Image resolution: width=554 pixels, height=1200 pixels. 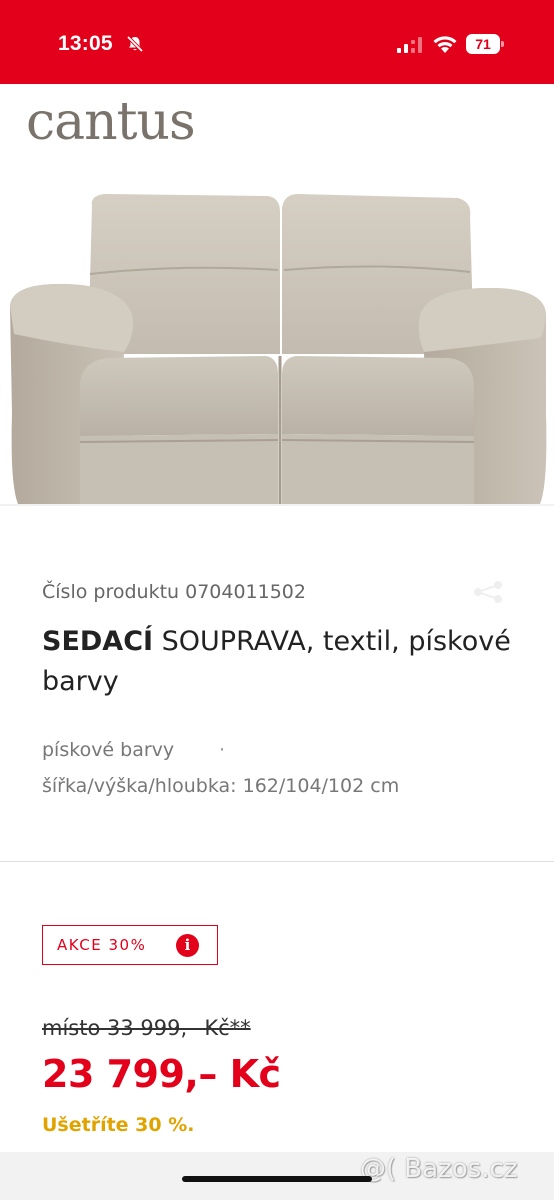 I want to click on section-divider, so click(x=277, y=861).